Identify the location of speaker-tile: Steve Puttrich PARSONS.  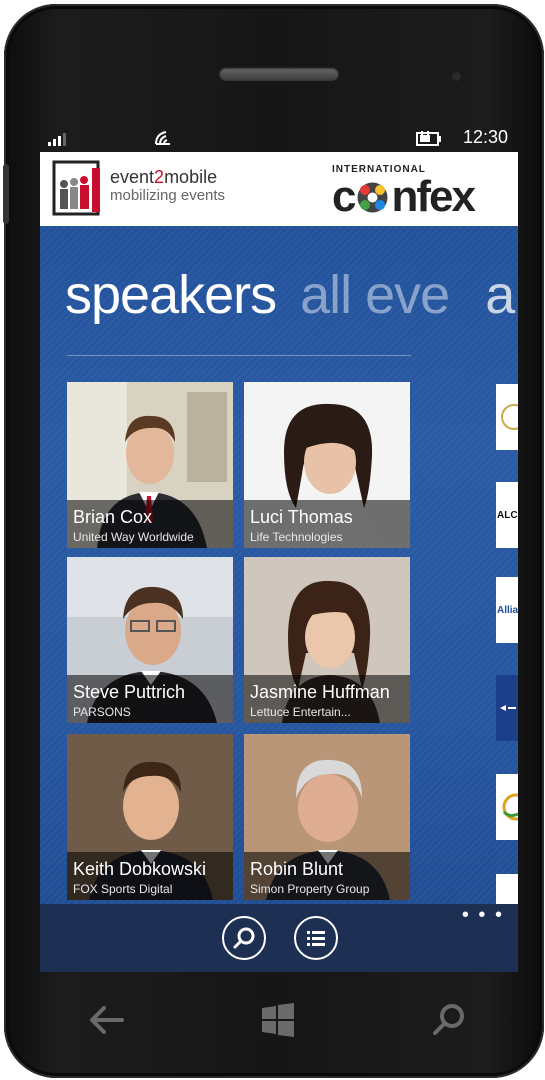
(150, 640).